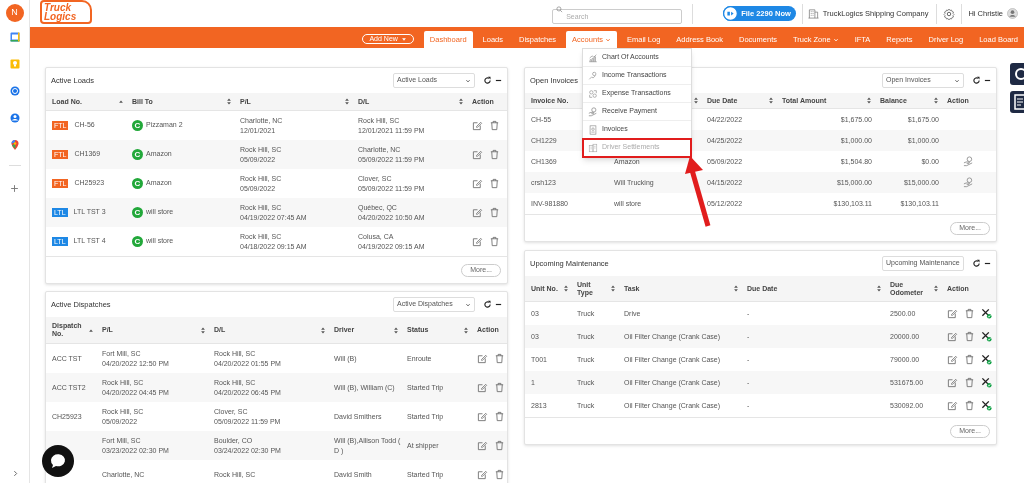  What do you see at coordinates (593, 147) in the screenshot?
I see `settlement-icon` at bounding box center [593, 147].